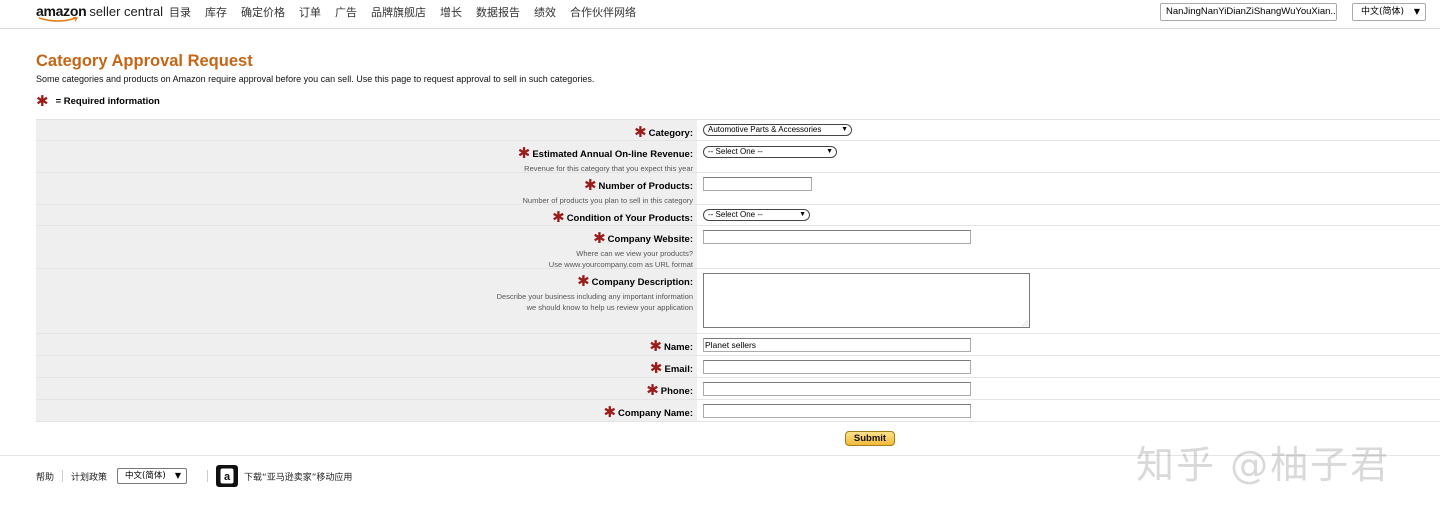 Image resolution: width=1440 pixels, height=518 pixels. Describe the element at coordinates (837, 411) in the screenshot. I see `company-name-input` at that location.